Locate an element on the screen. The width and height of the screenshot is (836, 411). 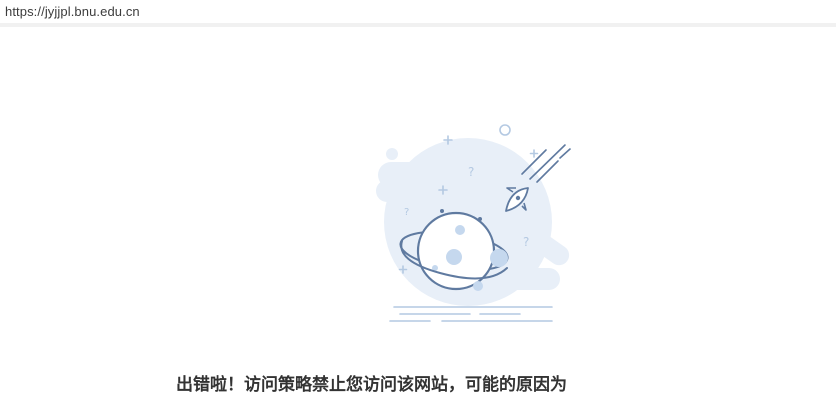
url-text: https://jyjjpl.bnu.edu.cn is located at coordinates (72, 11).